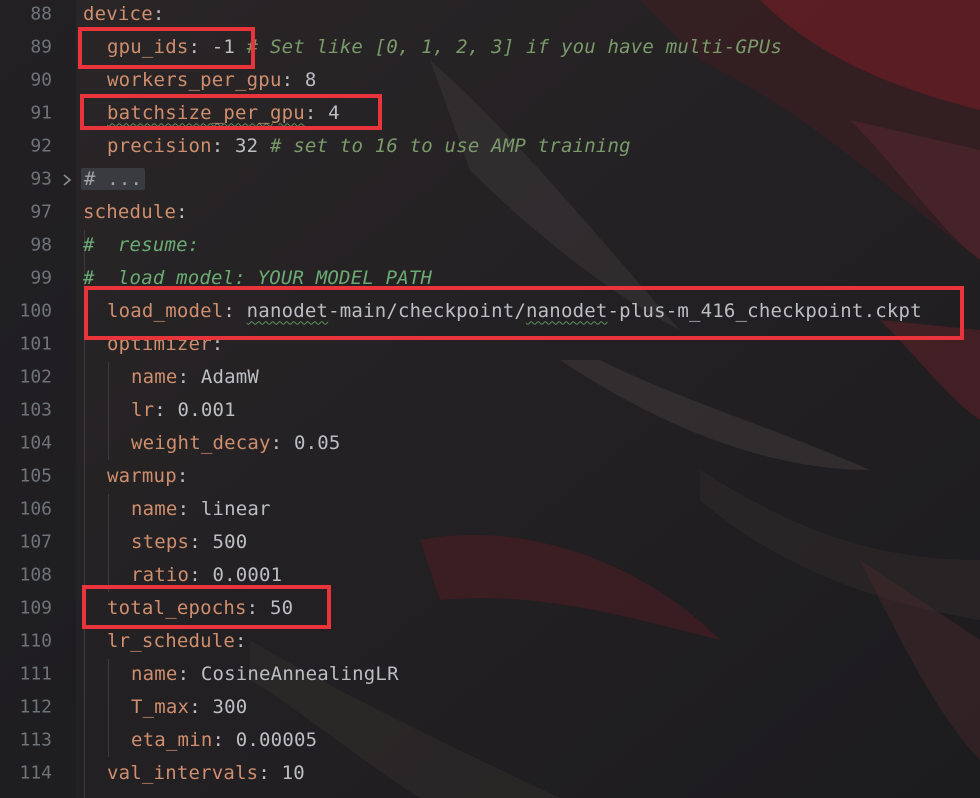 Image resolution: width=980 pixels, height=798 pixels. Describe the element at coordinates (490, 376) in the screenshot. I see `code-line: 102 name: AdamW` at that location.